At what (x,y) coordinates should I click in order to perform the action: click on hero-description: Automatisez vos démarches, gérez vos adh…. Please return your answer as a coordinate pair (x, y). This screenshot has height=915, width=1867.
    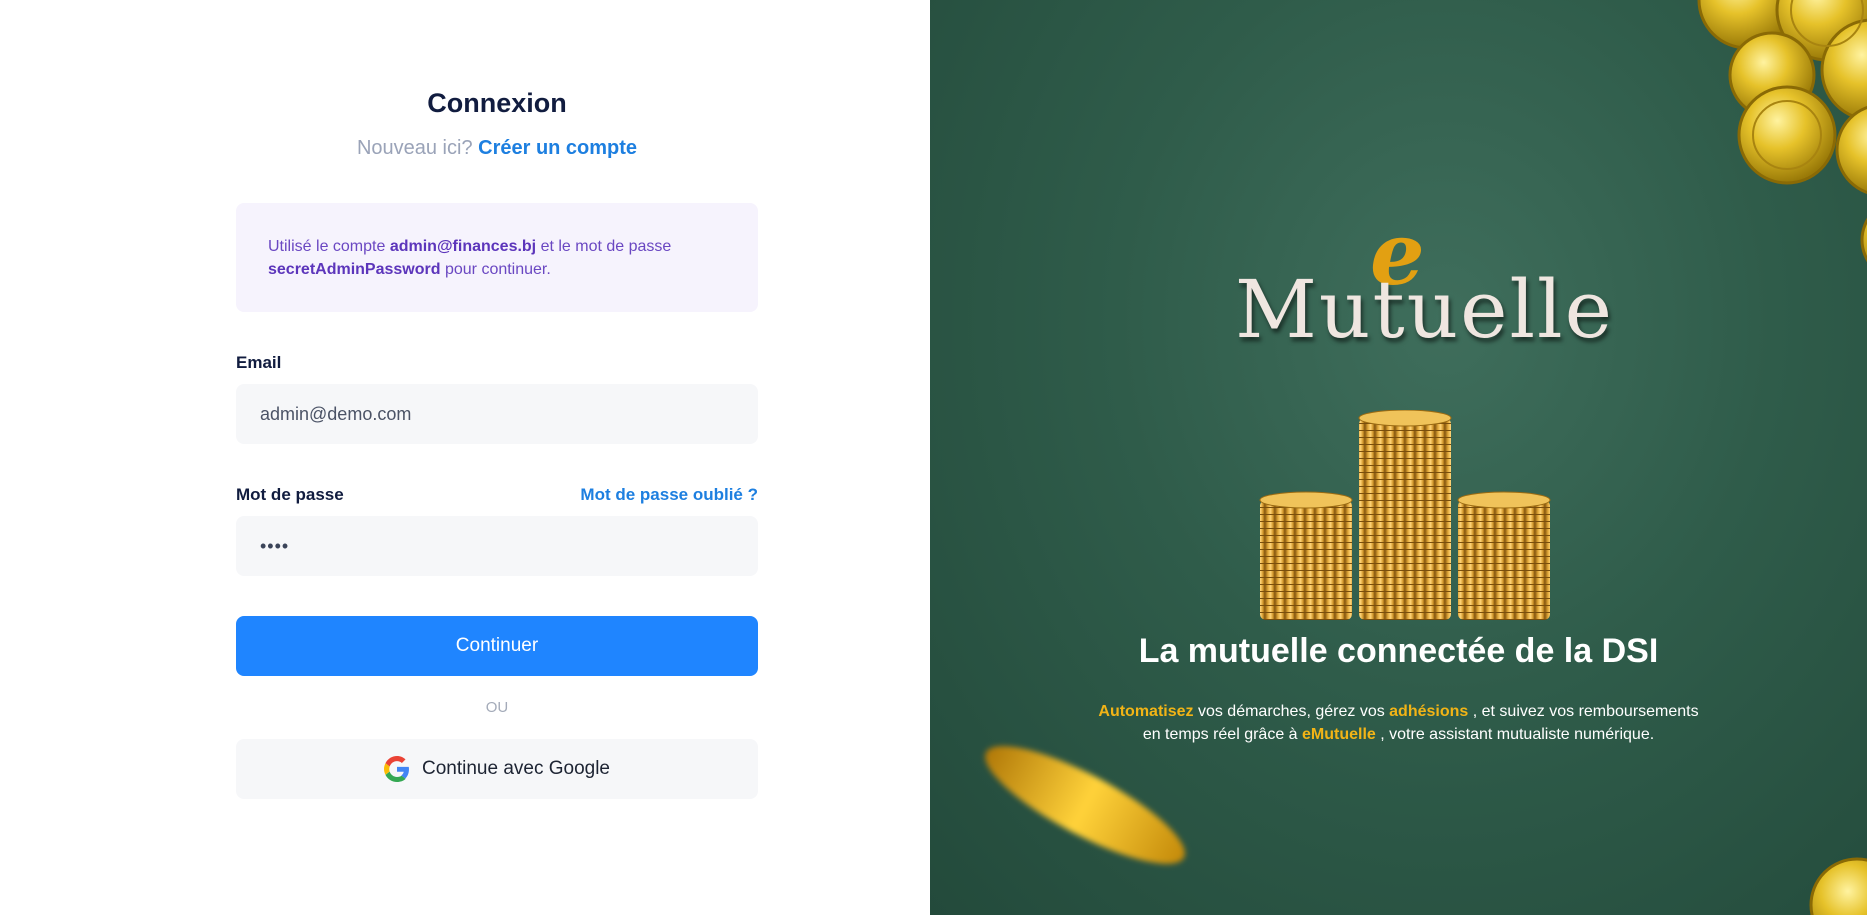
    Looking at the image, I should click on (1398, 723).